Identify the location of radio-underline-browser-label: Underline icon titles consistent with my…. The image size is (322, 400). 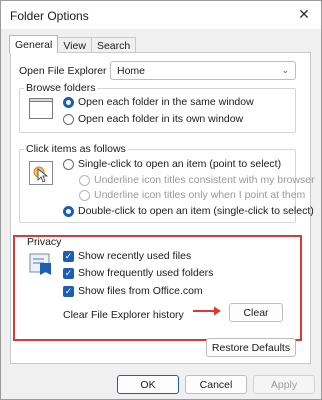
(204, 180).